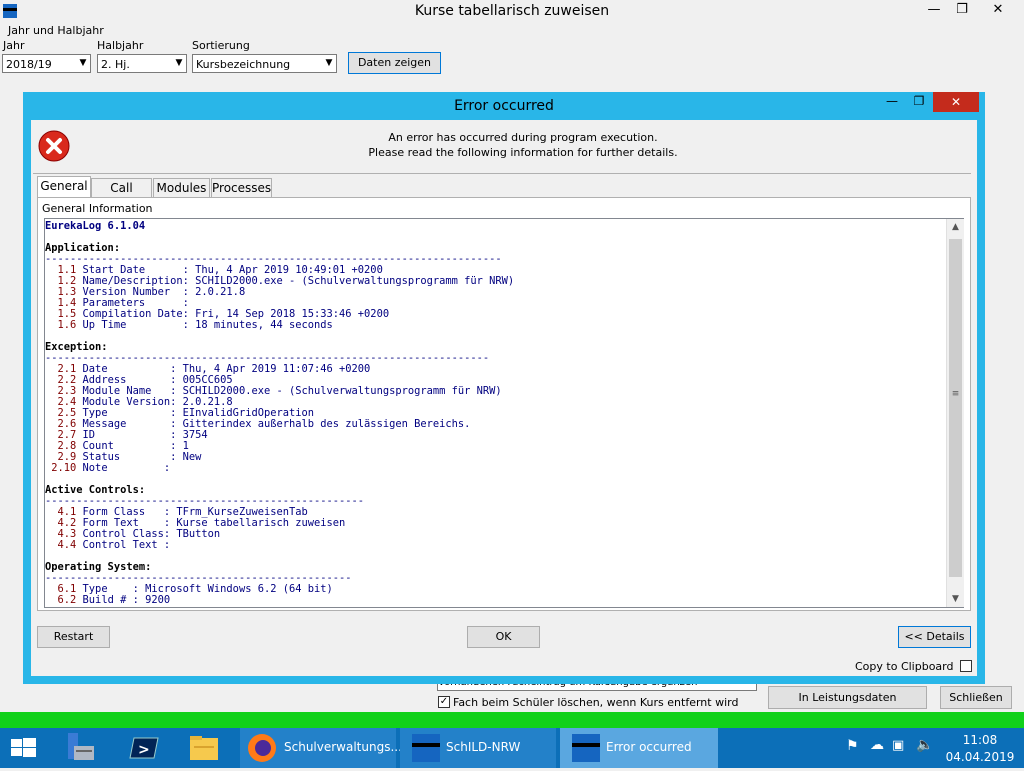 This screenshot has width=1024, height=771. Describe the element at coordinates (121, 196) in the screenshot. I see `tab-call-stack: Call Stack` at that location.